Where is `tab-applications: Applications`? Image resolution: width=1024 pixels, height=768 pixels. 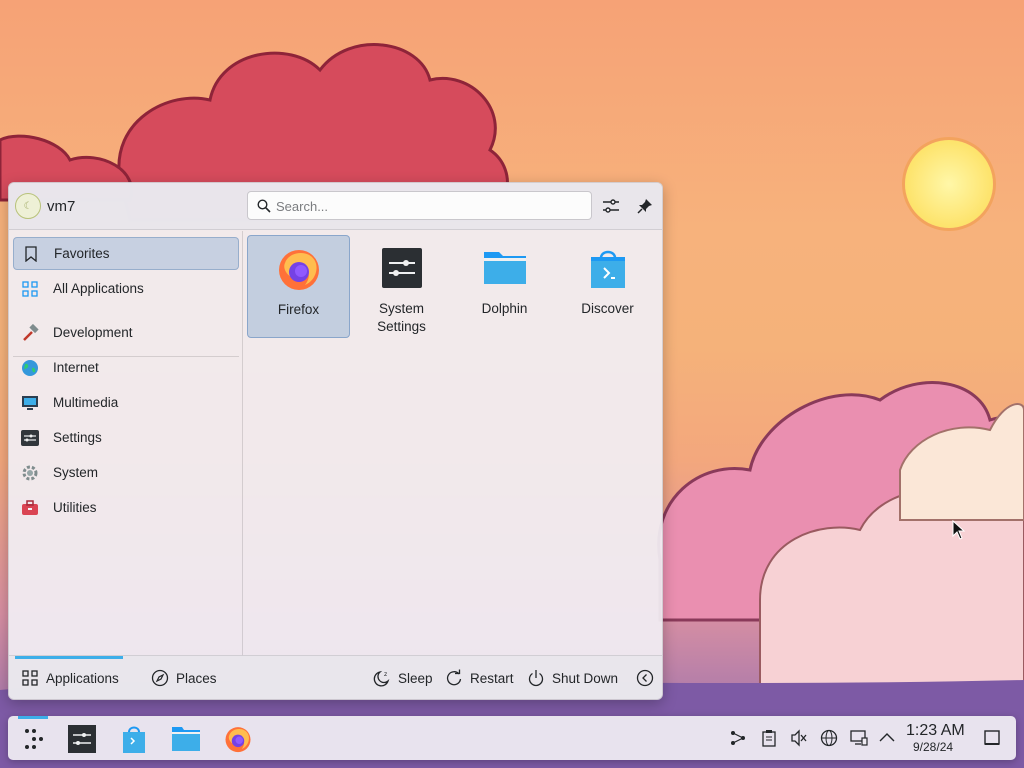
tab-applications: Applications is located at coordinates (70, 678).